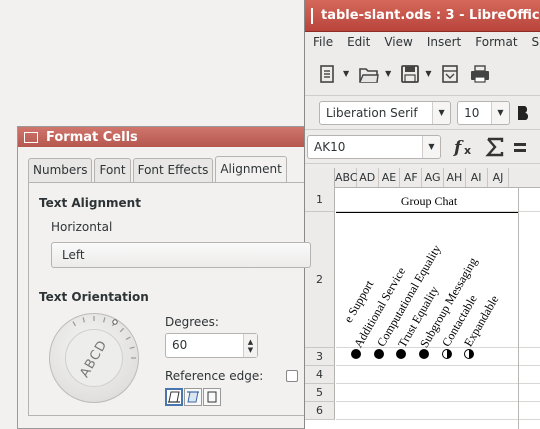 This screenshot has height=429, width=540. I want to click on formula-bar: AK10 ▼ f x, so click(422, 147).